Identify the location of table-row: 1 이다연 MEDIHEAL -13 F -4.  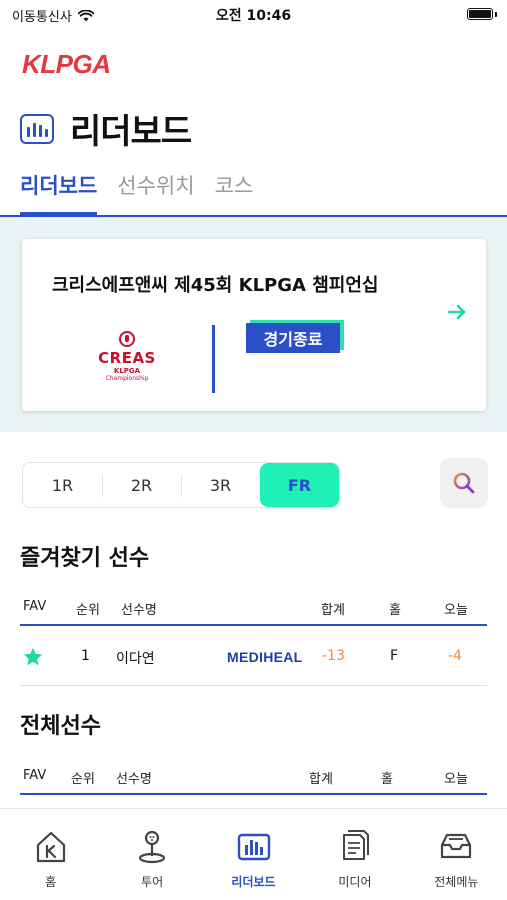
(253, 658).